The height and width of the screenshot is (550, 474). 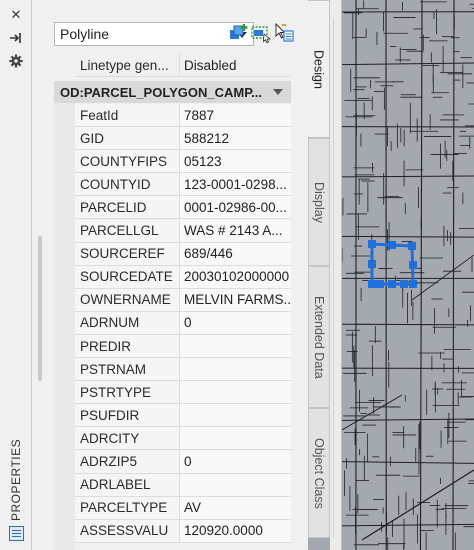 I want to click on settings-icon, so click(x=16, y=61).